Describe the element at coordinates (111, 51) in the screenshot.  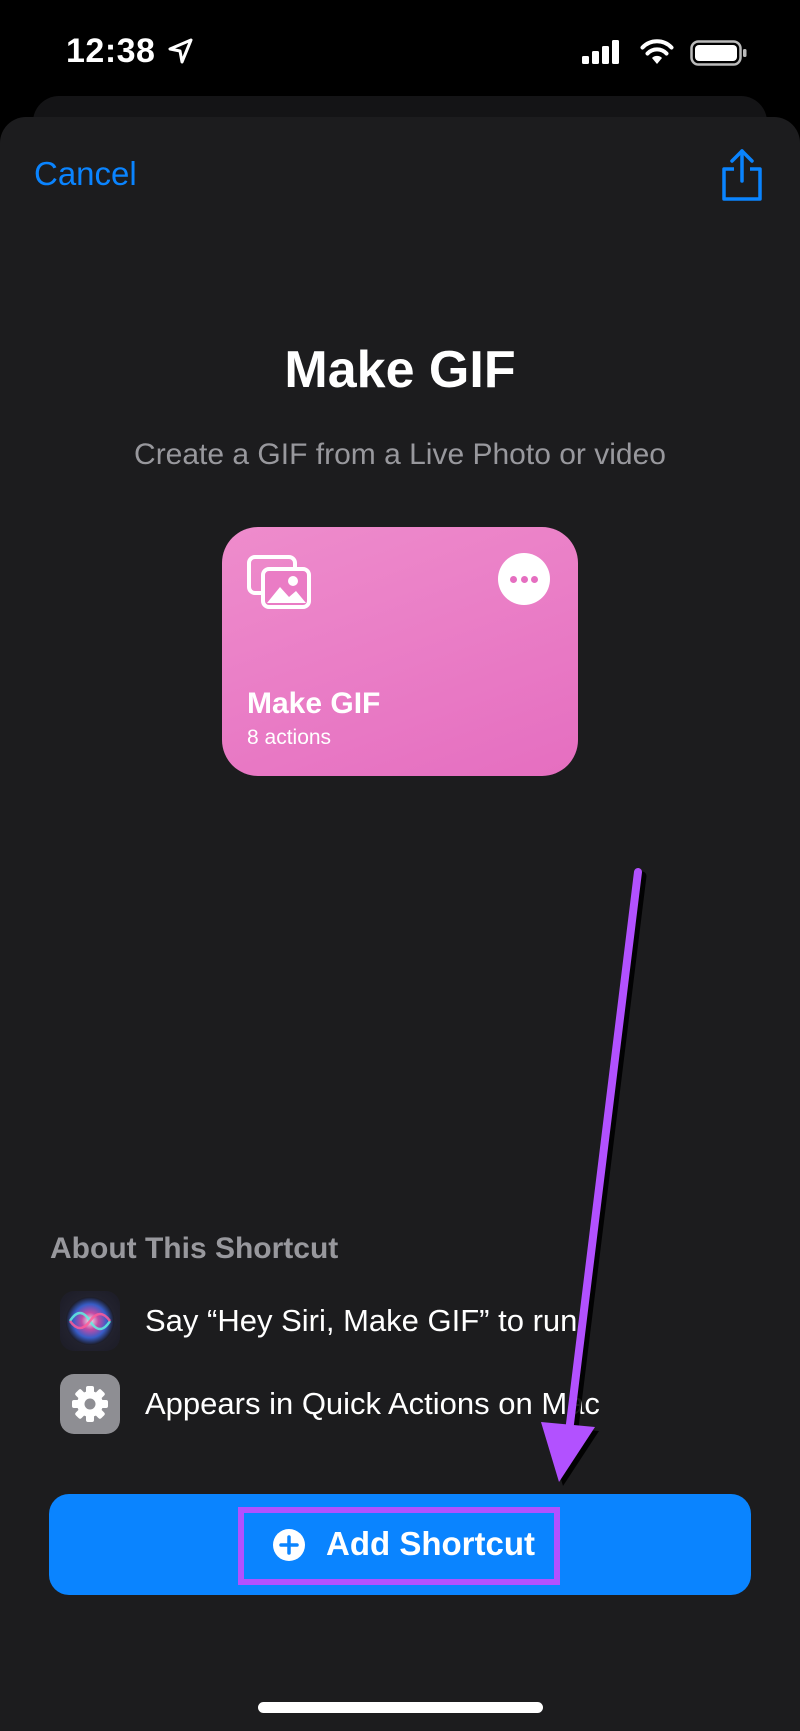
I see `status-time: 12:38` at that location.